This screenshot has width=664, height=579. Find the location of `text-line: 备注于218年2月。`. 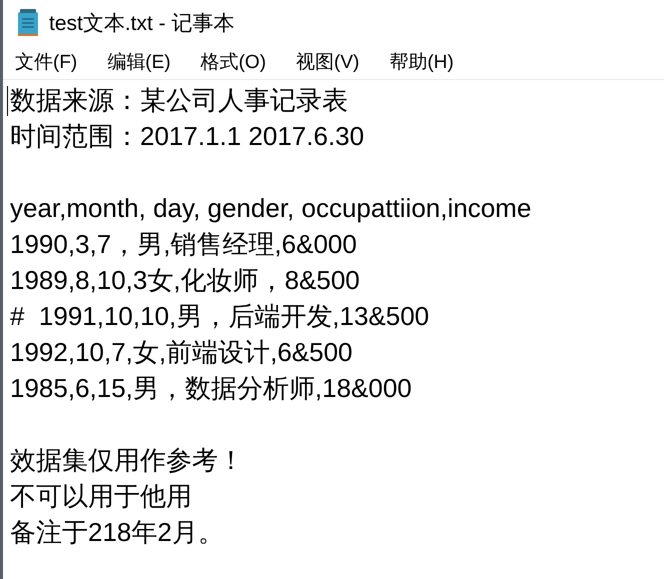

text-line: 备注于218年2月。 is located at coordinates (117, 532).